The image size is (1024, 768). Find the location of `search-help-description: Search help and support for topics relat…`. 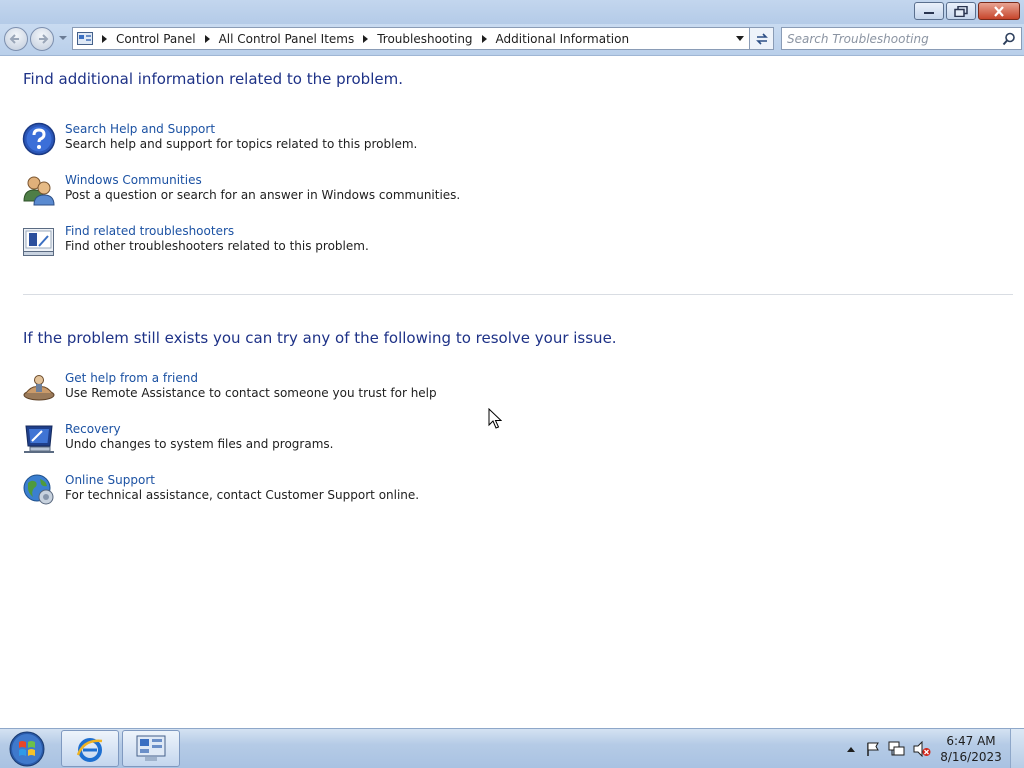

search-help-description: Search help and support for topics relat… is located at coordinates (241, 144).